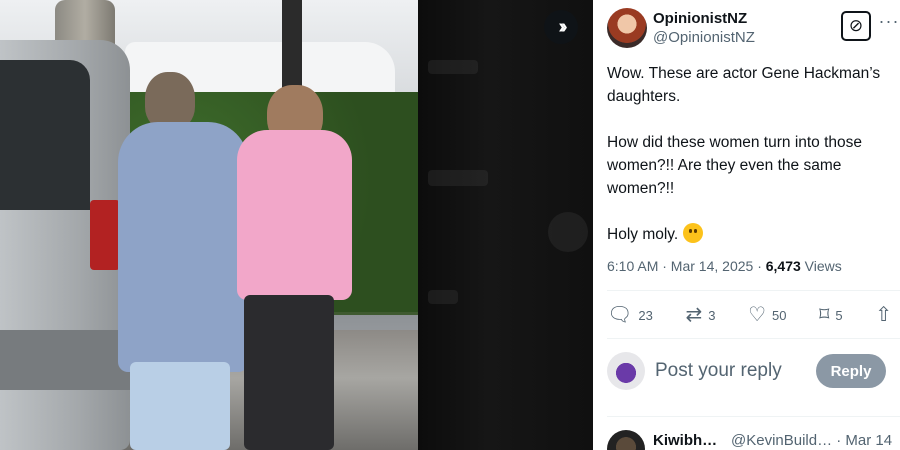  What do you see at coordinates (45, 135) in the screenshot?
I see `photo-car-window` at bounding box center [45, 135].